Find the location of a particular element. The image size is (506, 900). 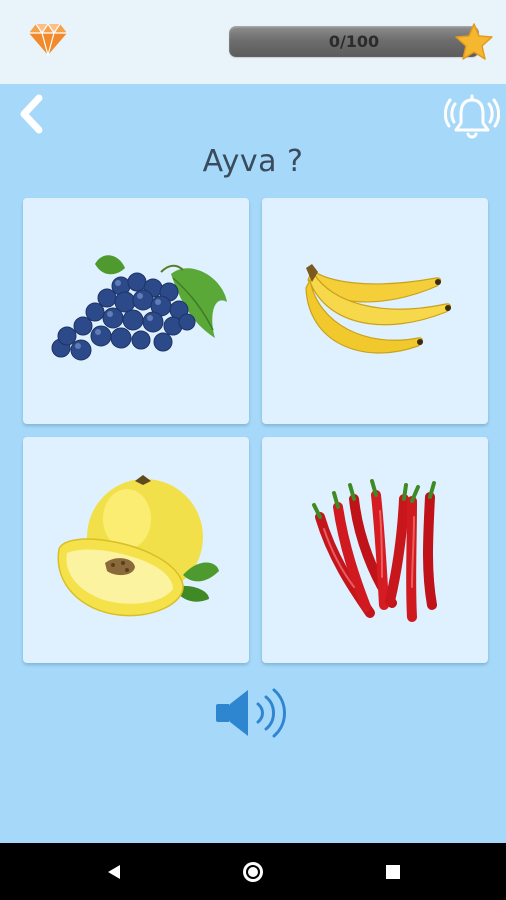

speaker-icon is located at coordinates (253, 713).